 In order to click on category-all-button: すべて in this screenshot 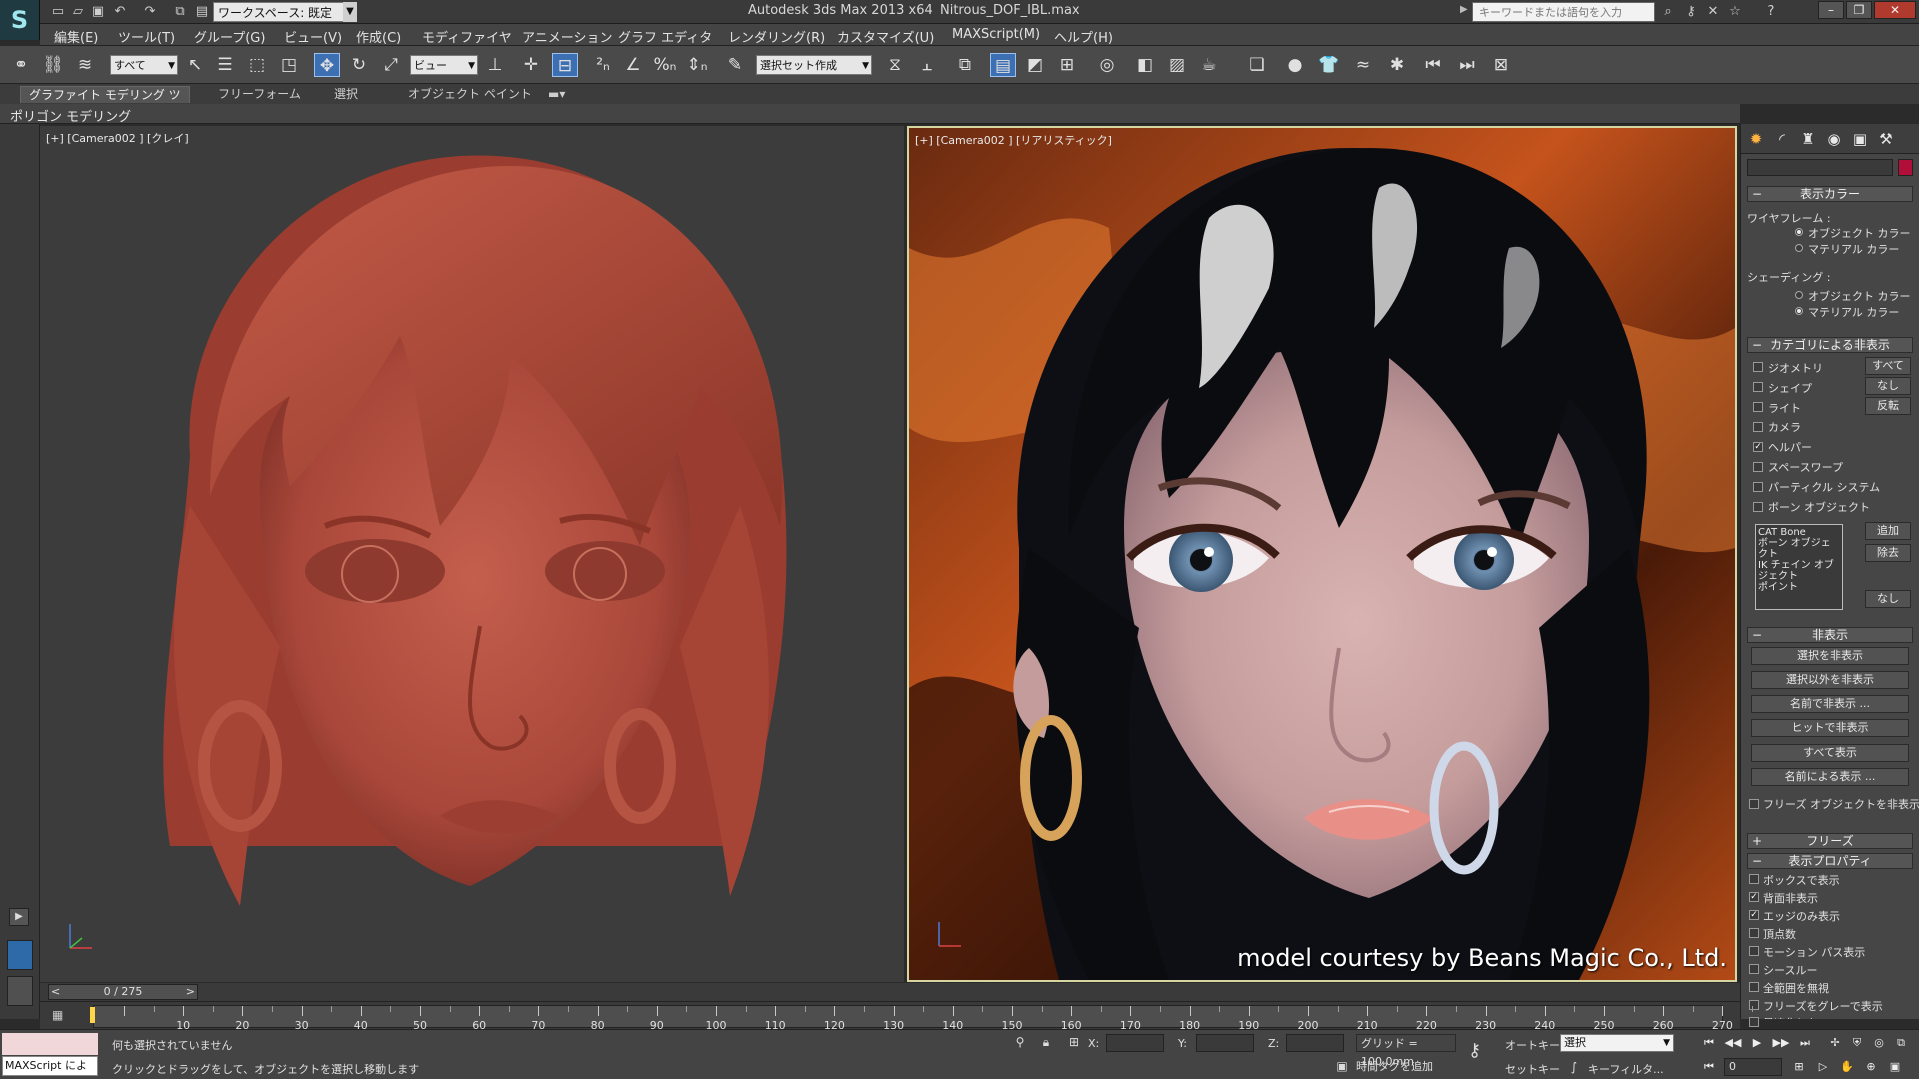, I will do `click(1888, 366)`.